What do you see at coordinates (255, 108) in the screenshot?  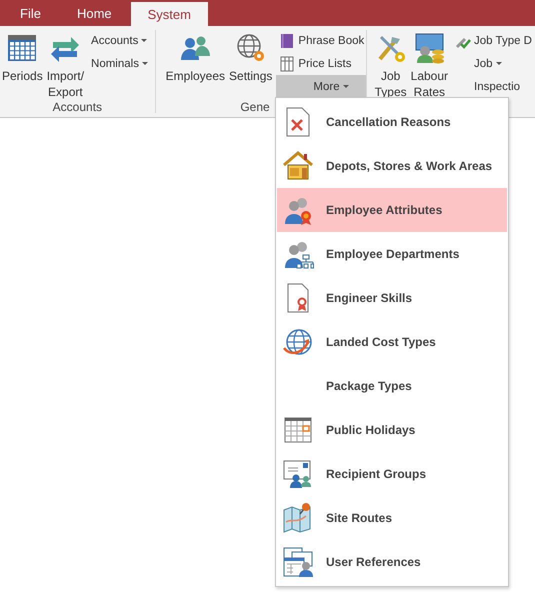 I see `group-label: Gene` at bounding box center [255, 108].